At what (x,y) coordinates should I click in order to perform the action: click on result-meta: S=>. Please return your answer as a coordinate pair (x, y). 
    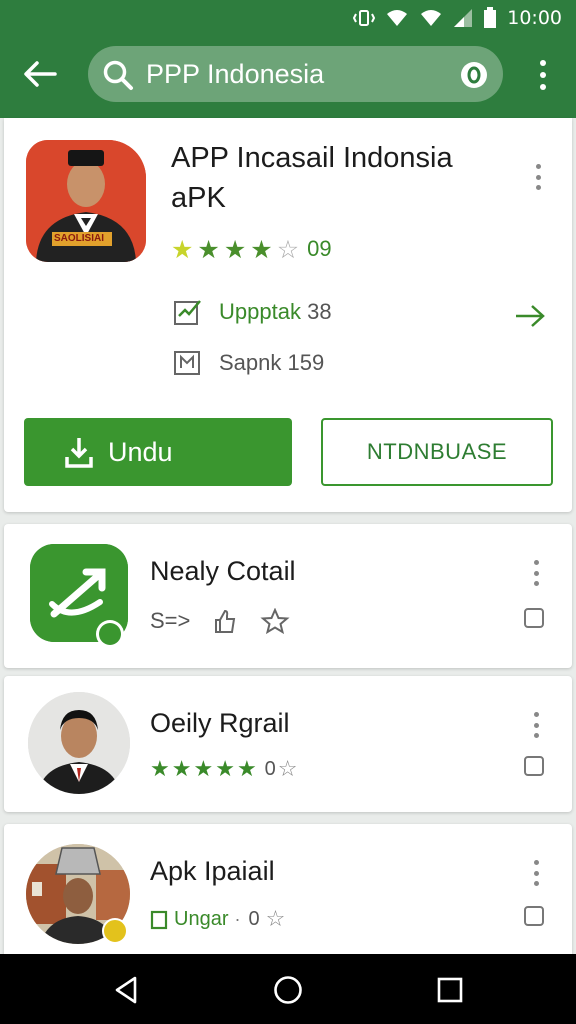
    Looking at the image, I should click on (220, 621).